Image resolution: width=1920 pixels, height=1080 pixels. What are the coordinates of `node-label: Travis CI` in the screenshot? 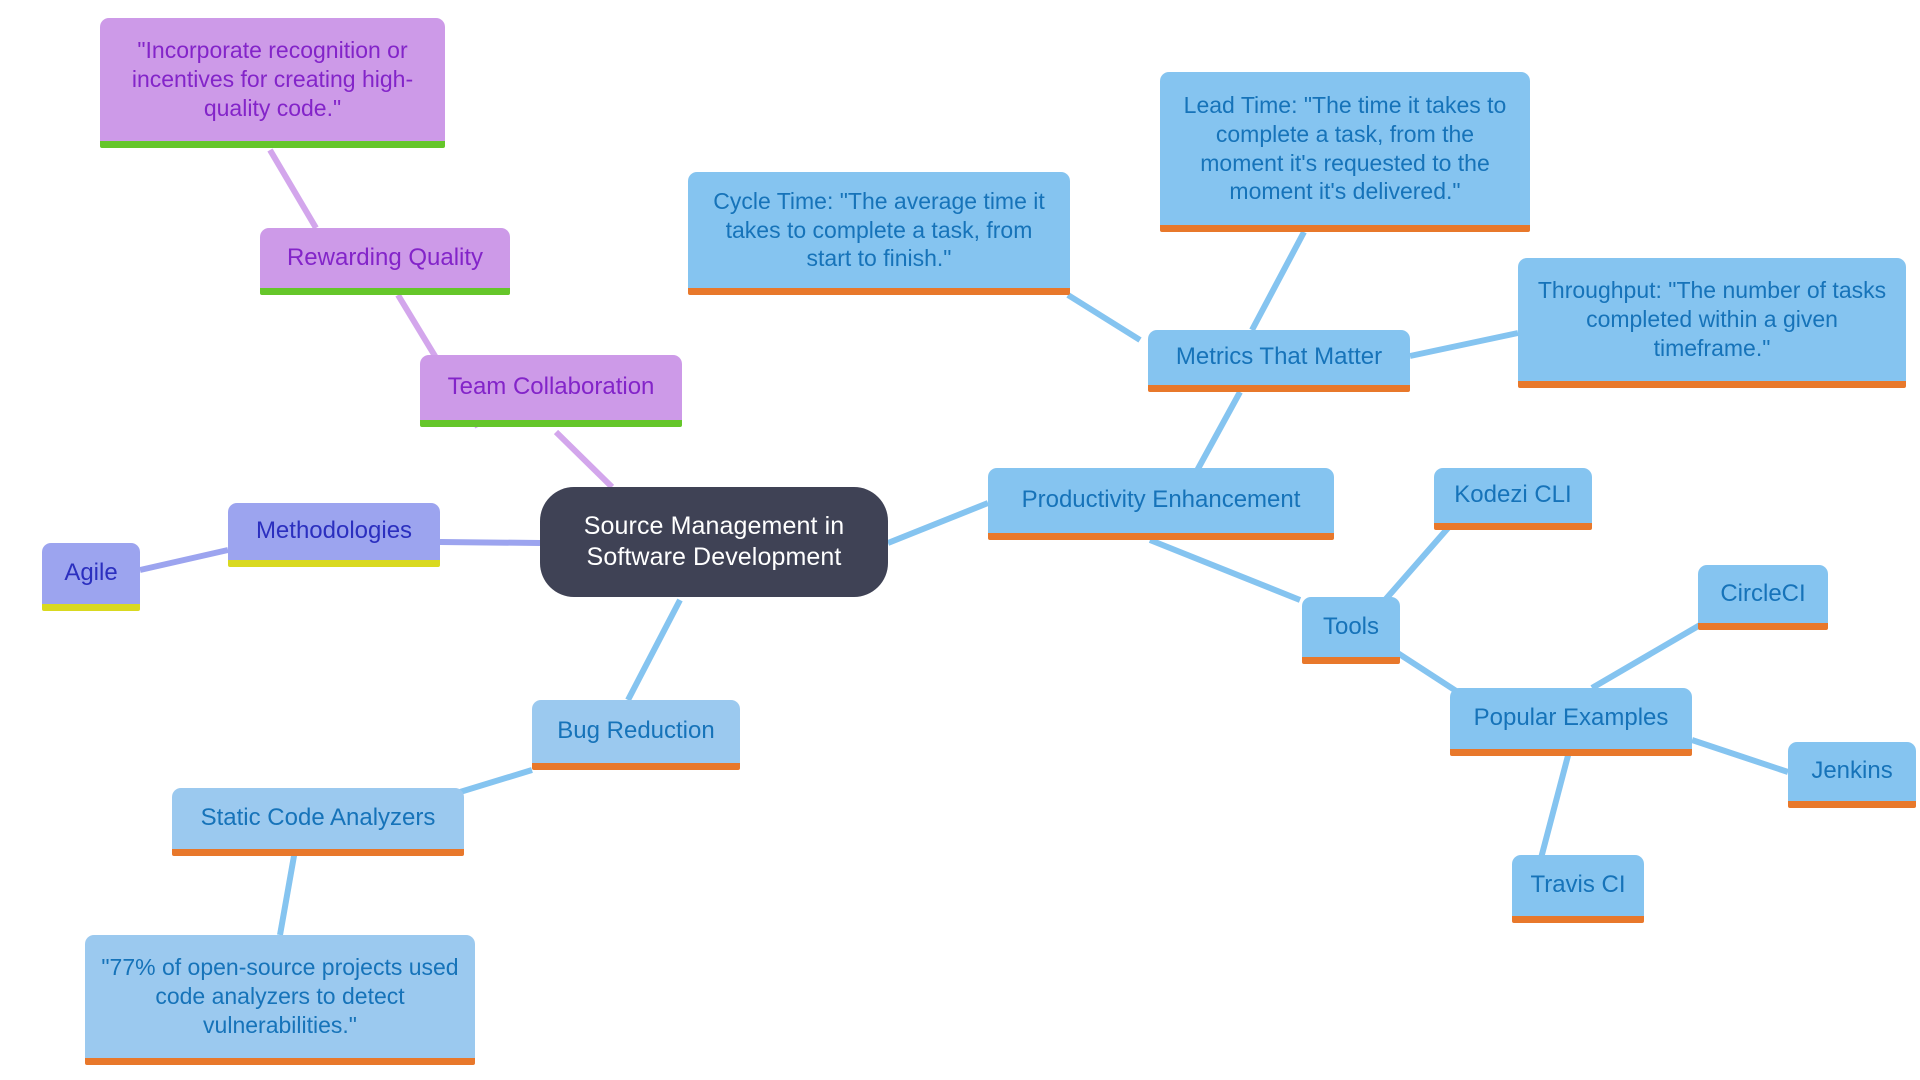 It's located at (1578, 885).